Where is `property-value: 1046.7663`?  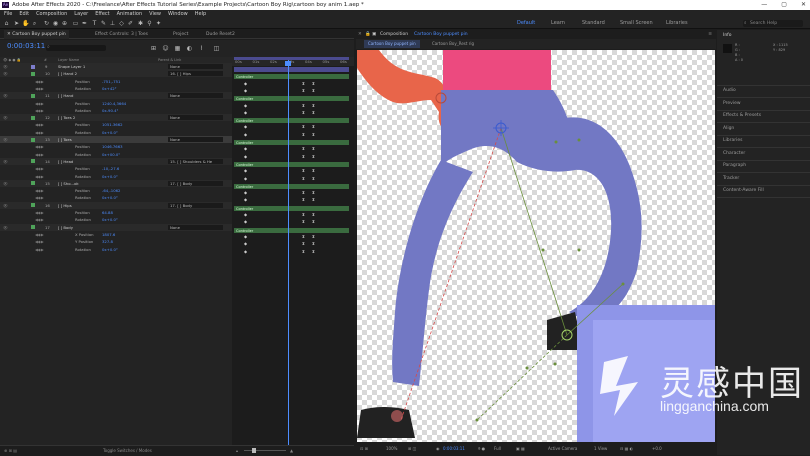 property-value: 1046.7663 is located at coordinates (112, 146).